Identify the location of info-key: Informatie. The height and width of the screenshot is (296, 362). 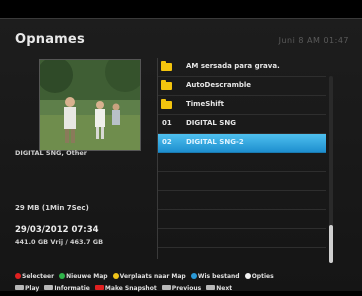
(67, 288).